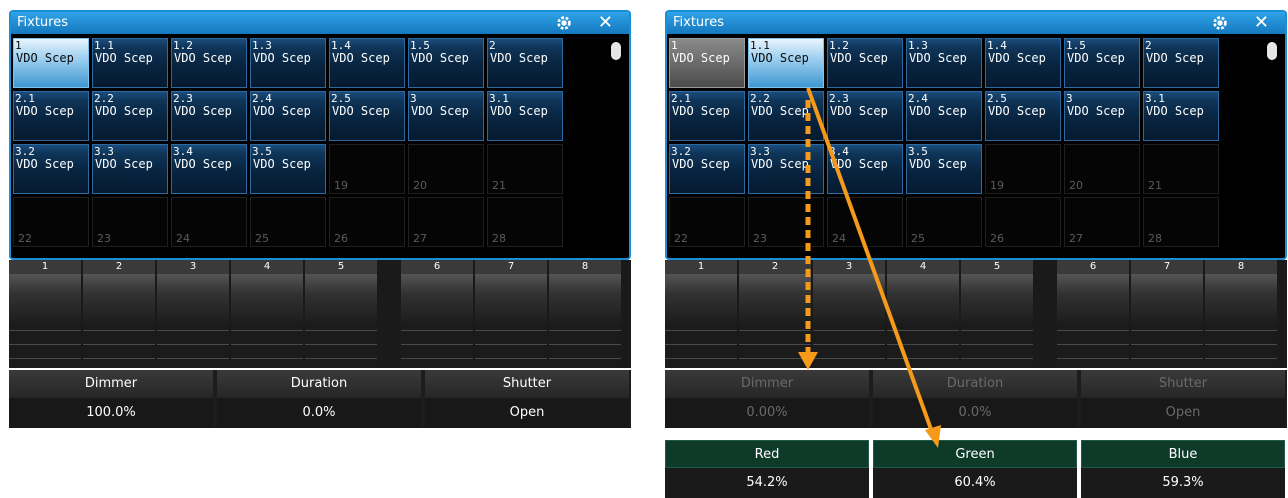  I want to click on dotted-arrow-head, so click(808, 361).